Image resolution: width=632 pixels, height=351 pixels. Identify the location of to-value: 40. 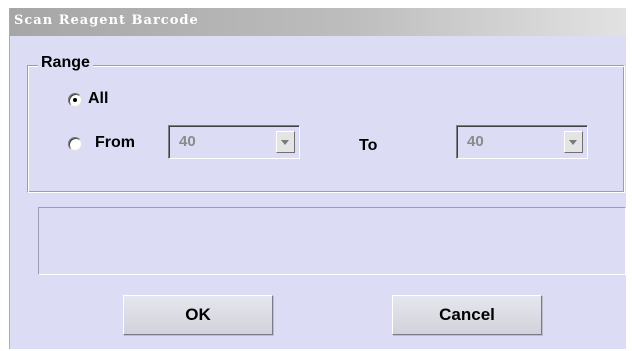
(475, 141).